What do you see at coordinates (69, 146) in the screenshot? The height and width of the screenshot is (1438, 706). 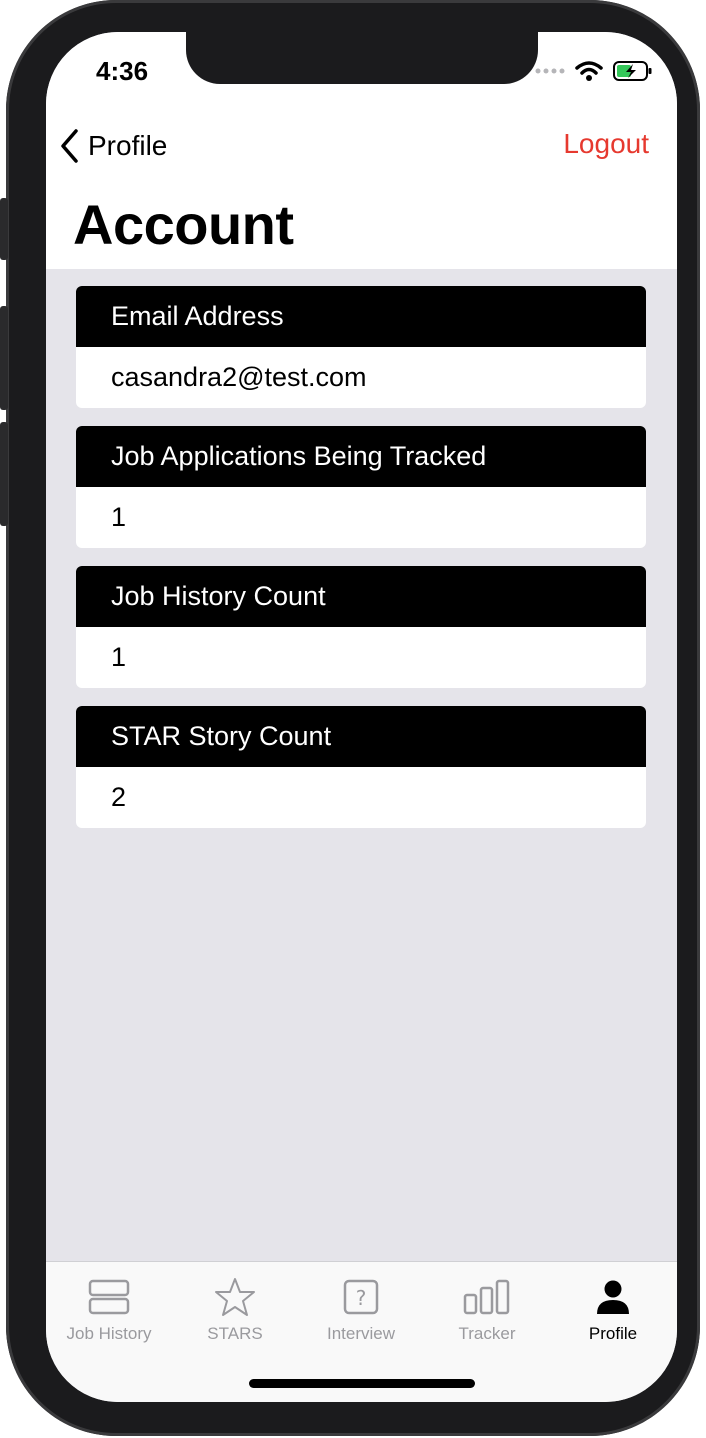 I see `chevron-left-icon` at bounding box center [69, 146].